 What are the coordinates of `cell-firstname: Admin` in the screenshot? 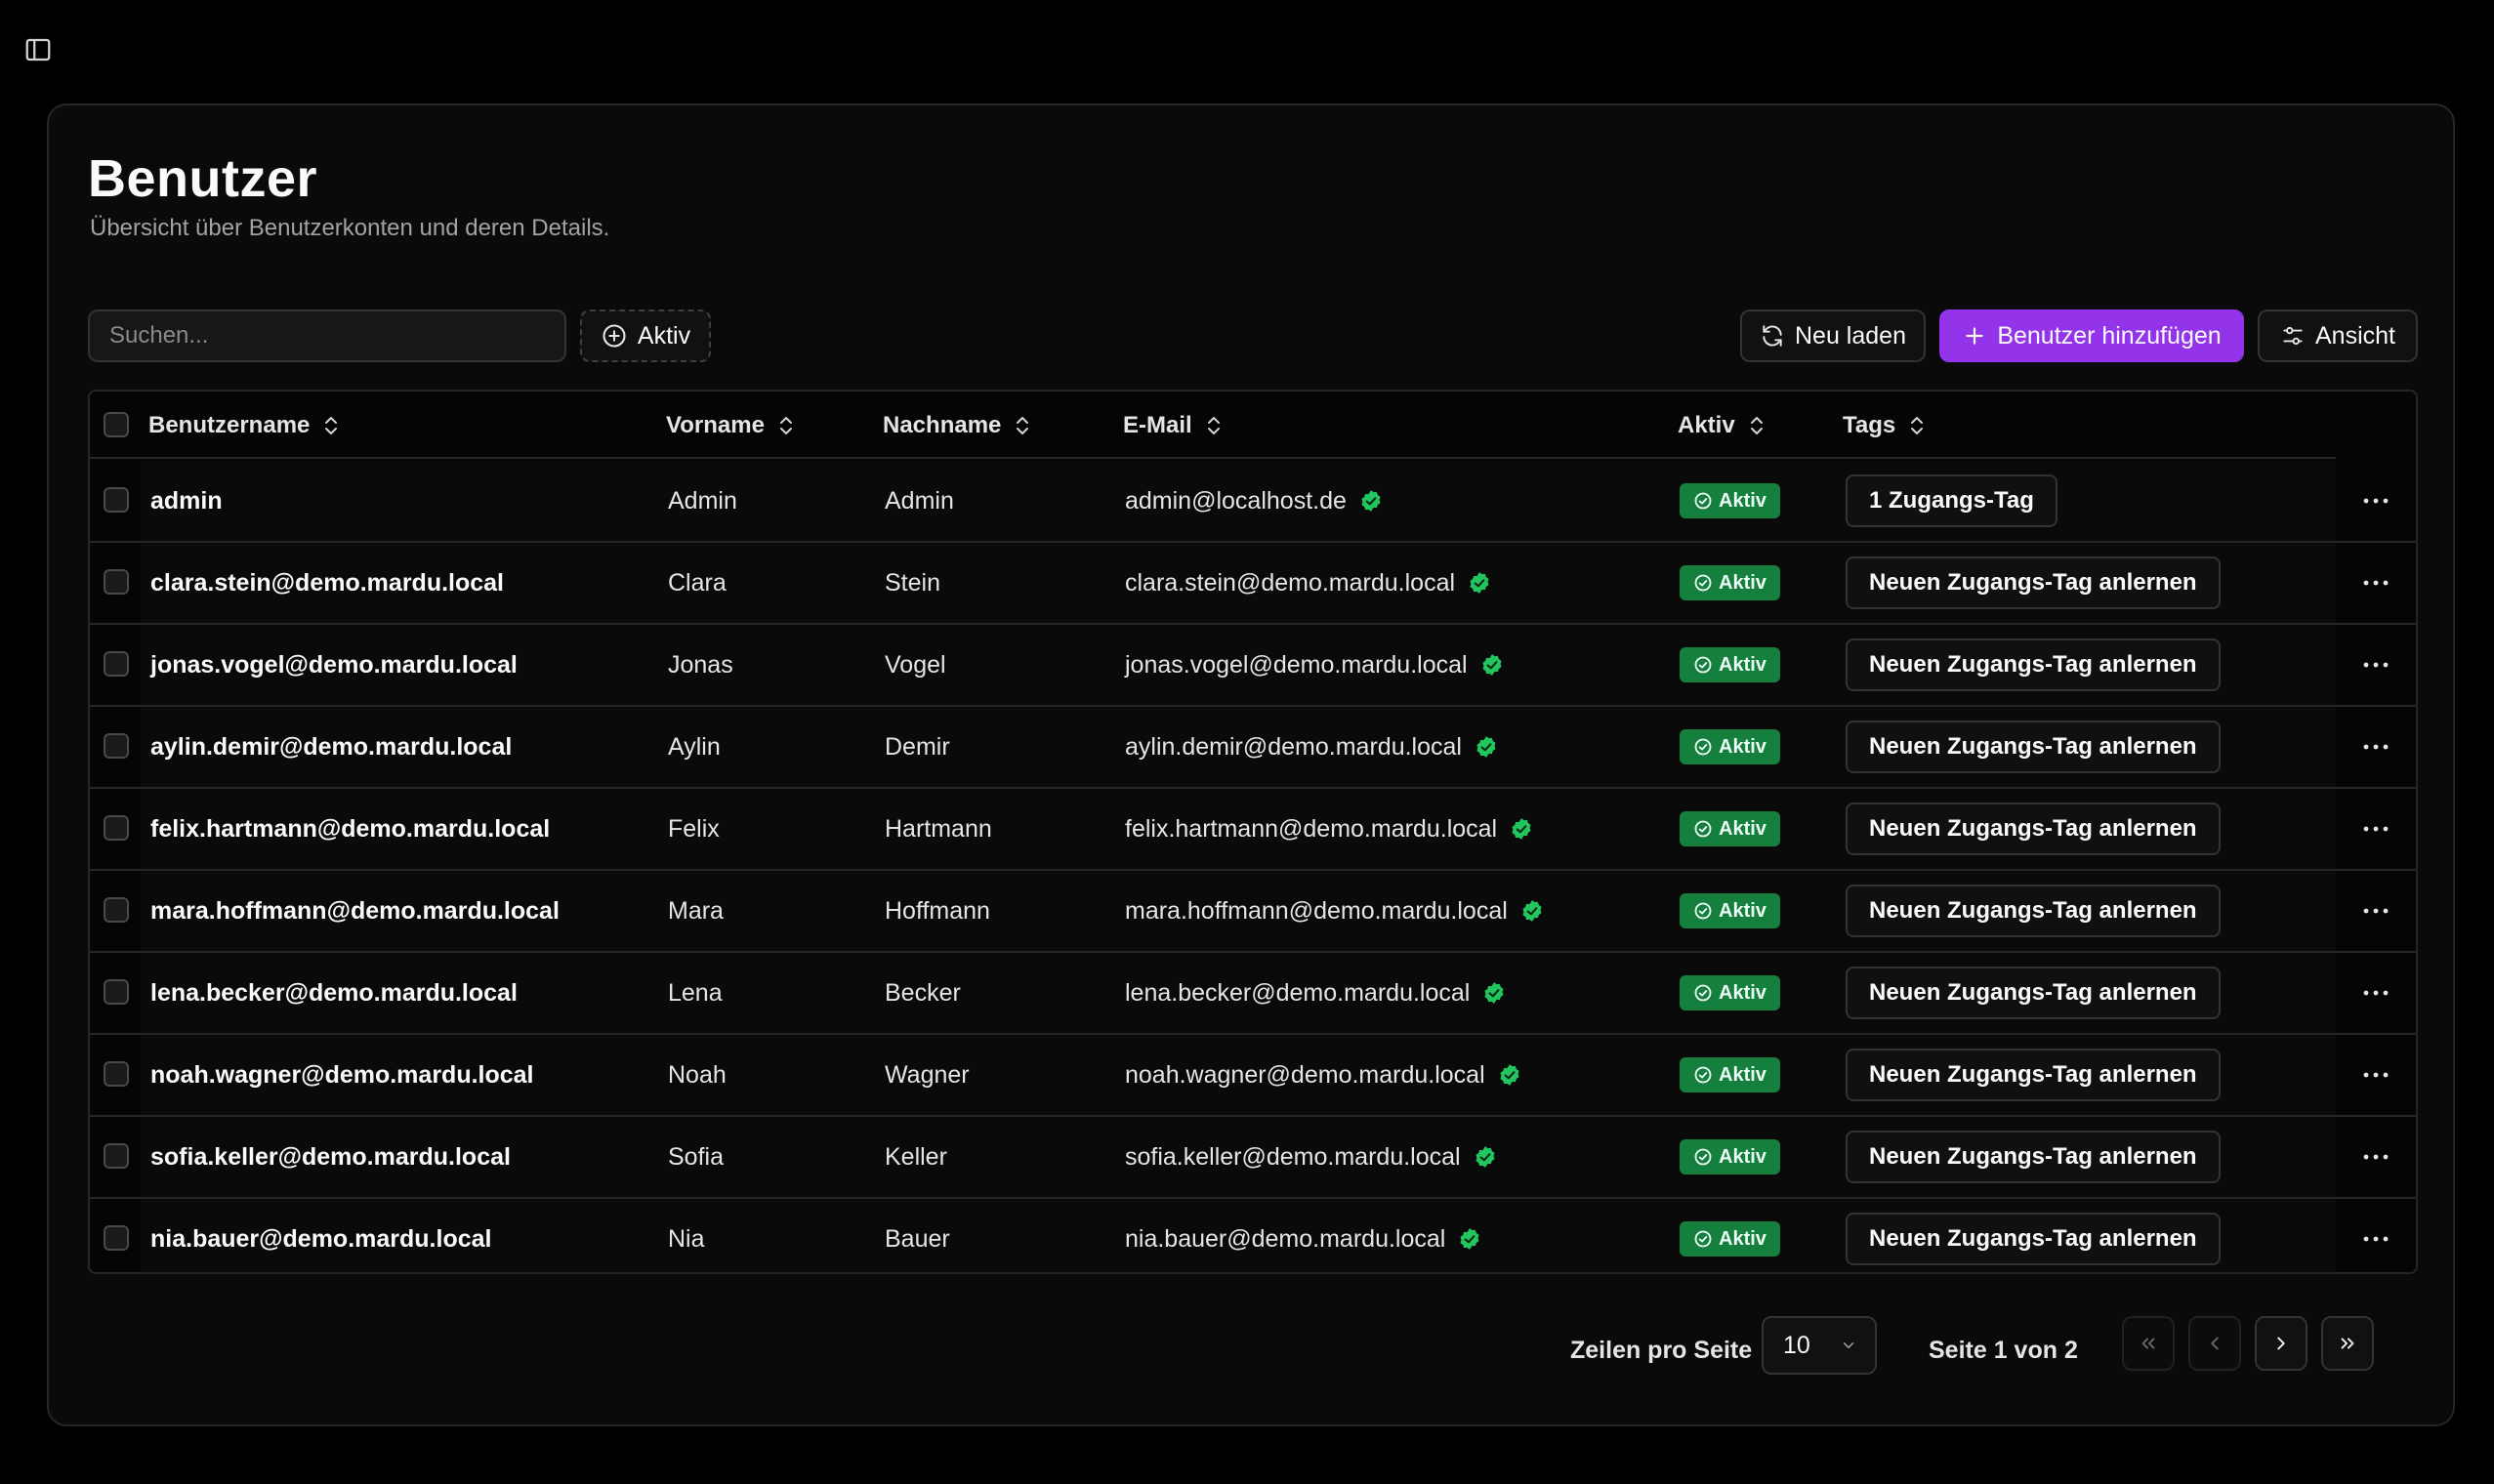 It's located at (703, 500).